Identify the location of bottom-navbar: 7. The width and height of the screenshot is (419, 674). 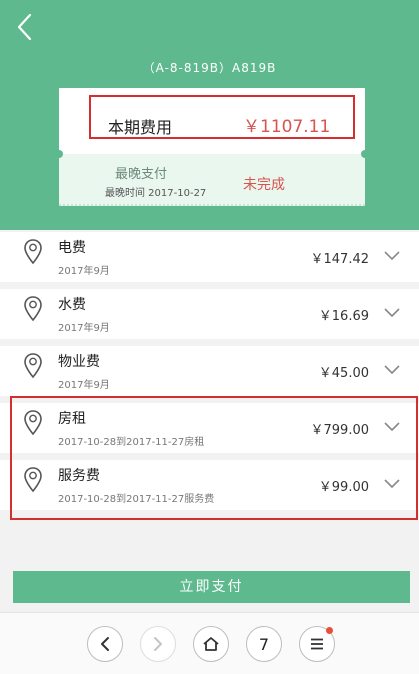
(209, 643).